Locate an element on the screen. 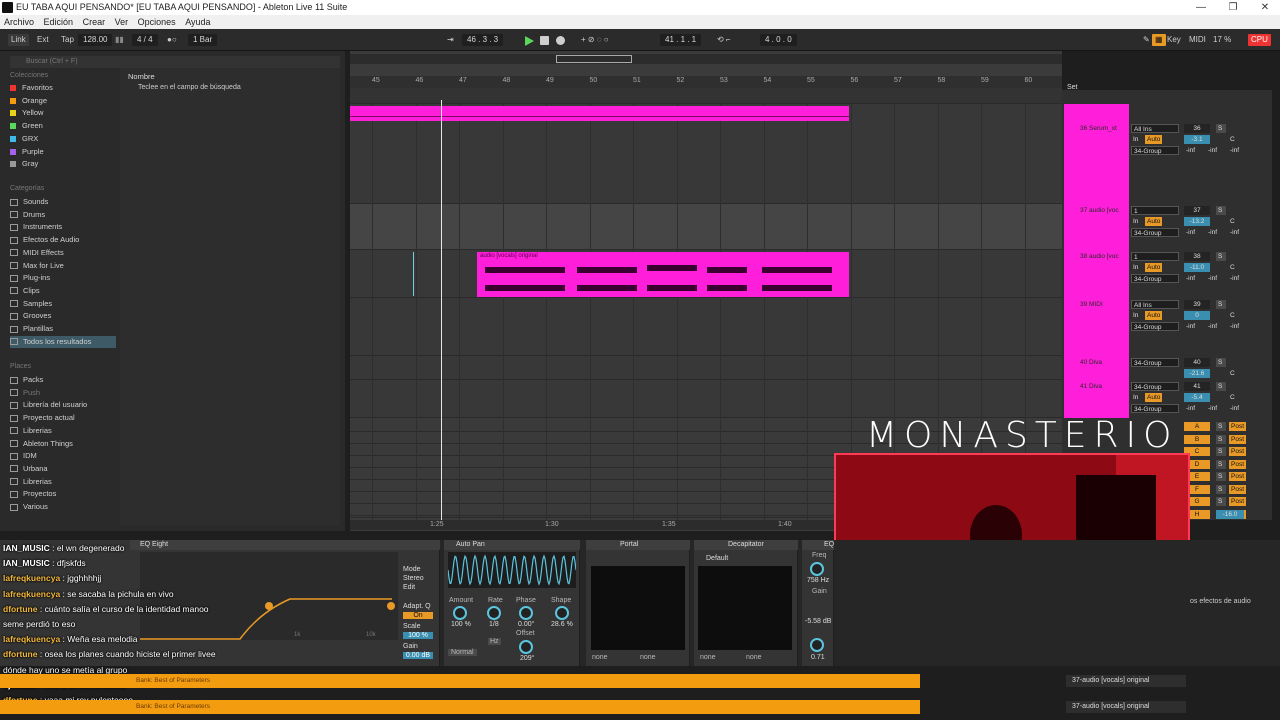 This screenshot has height=720, width=1280. decapitator-plugin-view is located at coordinates (745, 608).